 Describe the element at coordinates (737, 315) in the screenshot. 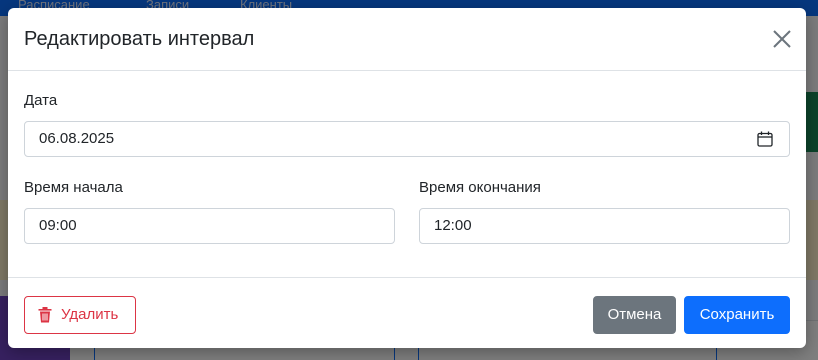

I see `save-button: Сохранить` at that location.